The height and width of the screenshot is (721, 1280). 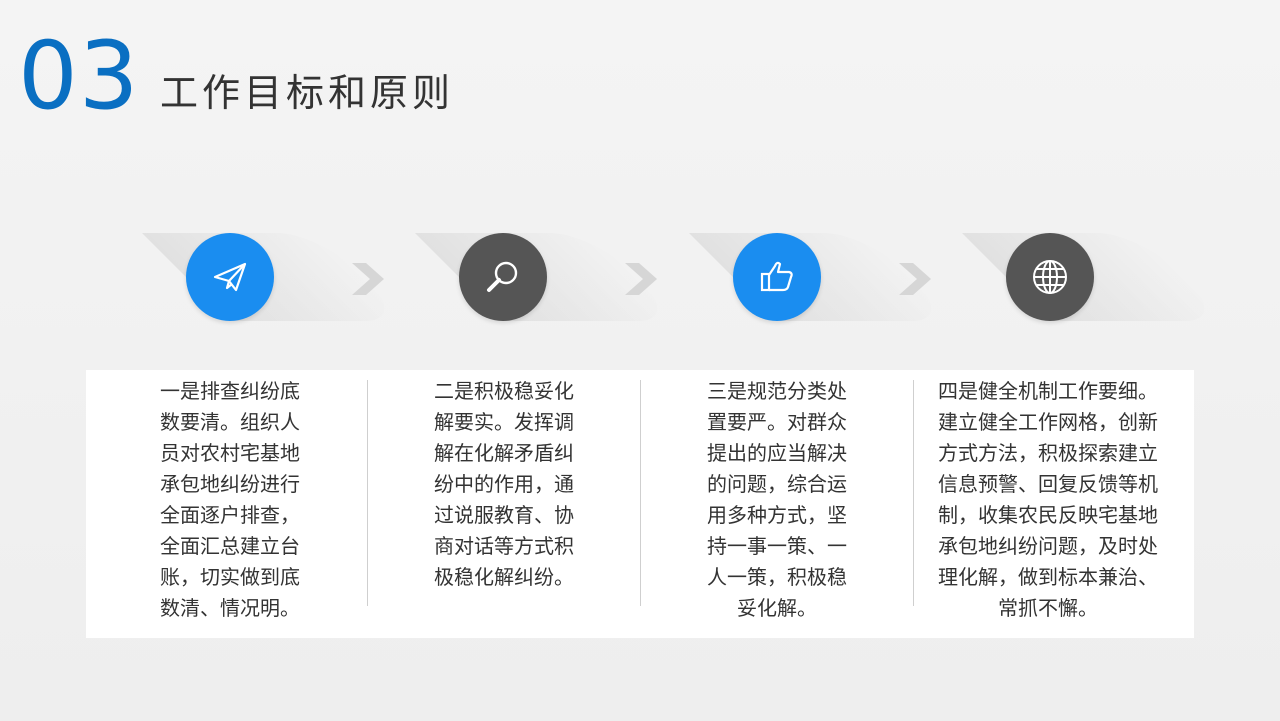 I want to click on step-1-circle, so click(x=230, y=277).